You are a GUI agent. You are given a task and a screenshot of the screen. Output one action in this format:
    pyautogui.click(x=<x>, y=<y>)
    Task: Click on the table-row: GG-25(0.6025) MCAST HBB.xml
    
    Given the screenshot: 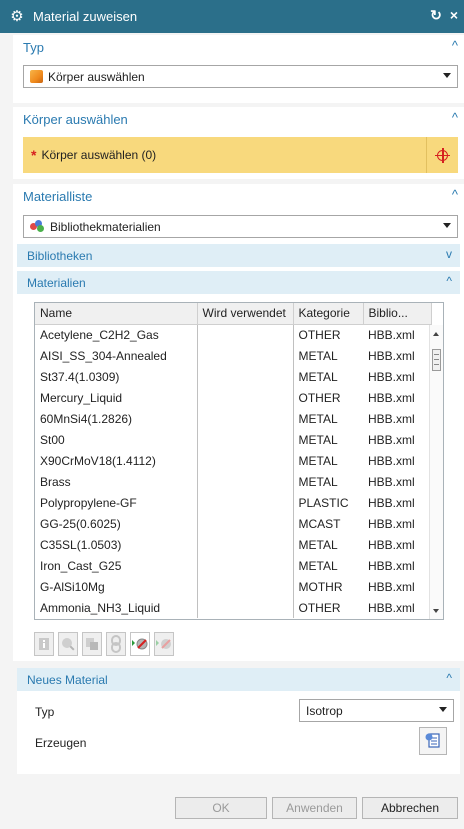 What is the action you would take?
    pyautogui.click(x=233, y=523)
    